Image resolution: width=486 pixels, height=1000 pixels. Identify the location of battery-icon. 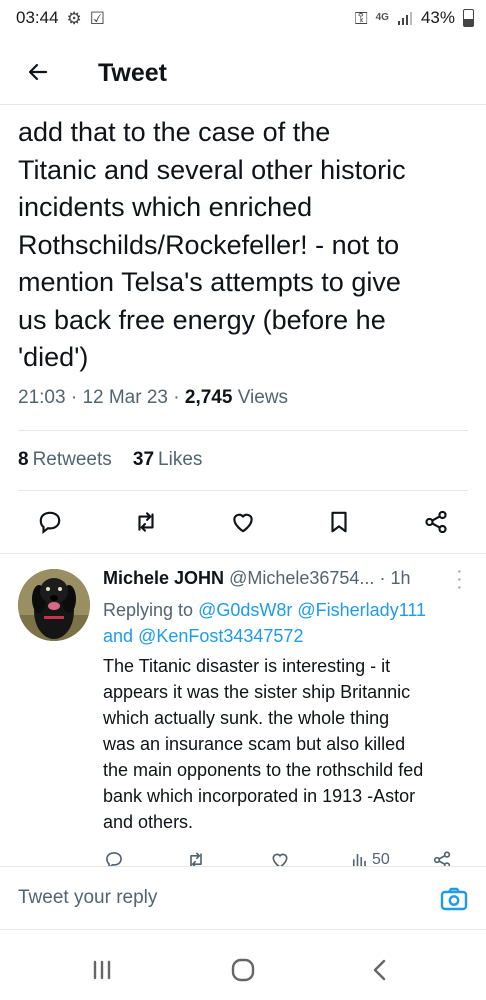
(468, 18).